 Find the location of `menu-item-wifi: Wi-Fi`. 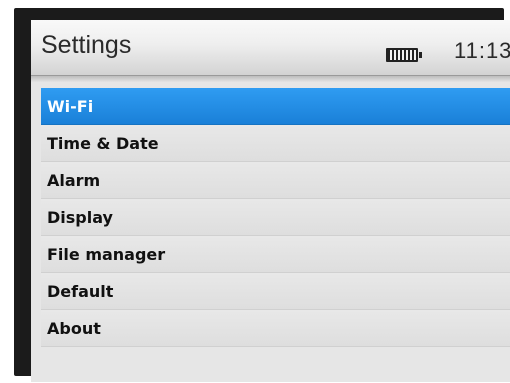

menu-item-wifi: Wi-Fi is located at coordinates (275, 106).